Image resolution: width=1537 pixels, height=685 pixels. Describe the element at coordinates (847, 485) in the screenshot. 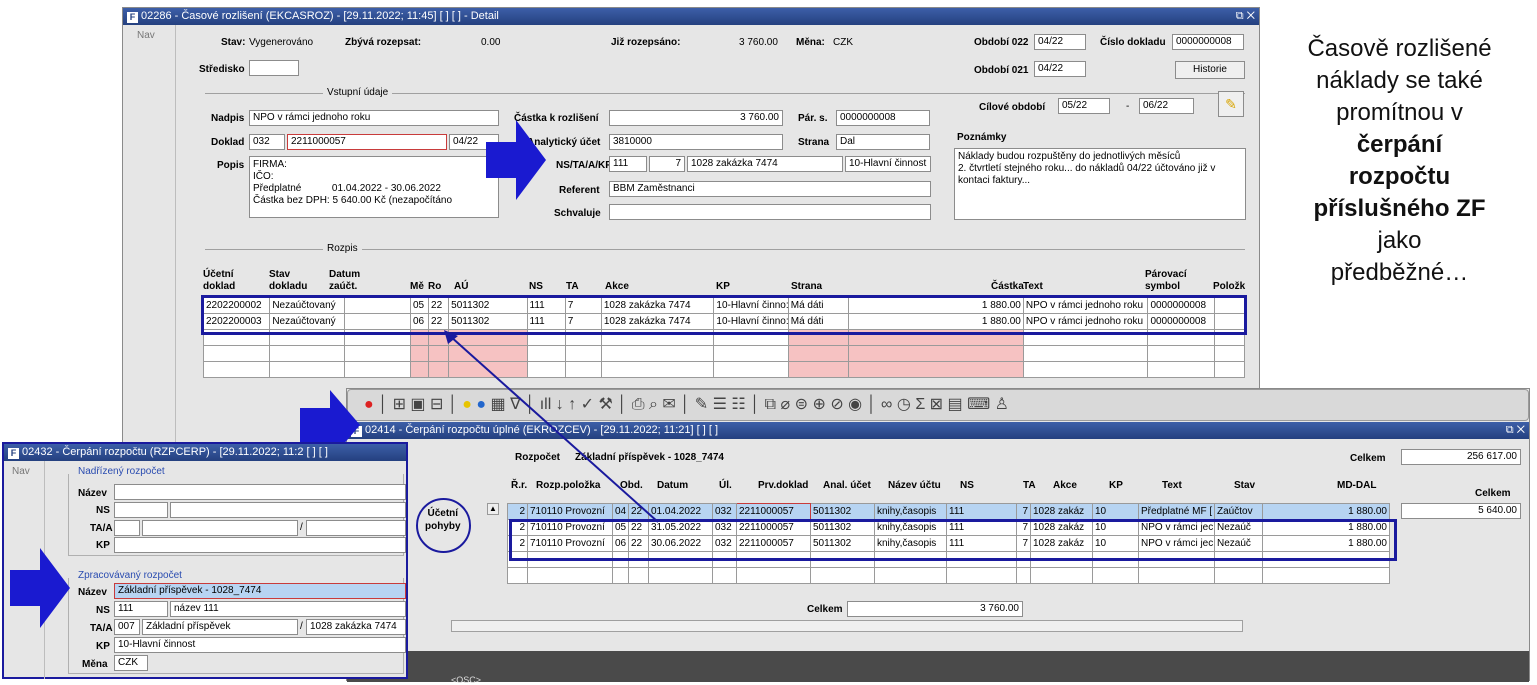

I see `col-anal-ucet: Anal. účet` at that location.